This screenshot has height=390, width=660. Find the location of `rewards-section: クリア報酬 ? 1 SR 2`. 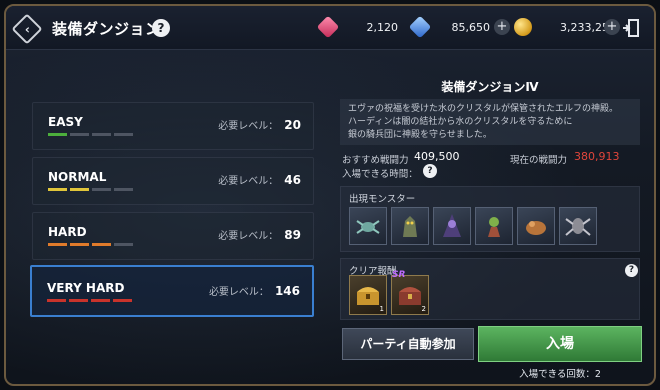

rewards-section: クリア報酬 ? 1 SR 2 is located at coordinates (490, 289).